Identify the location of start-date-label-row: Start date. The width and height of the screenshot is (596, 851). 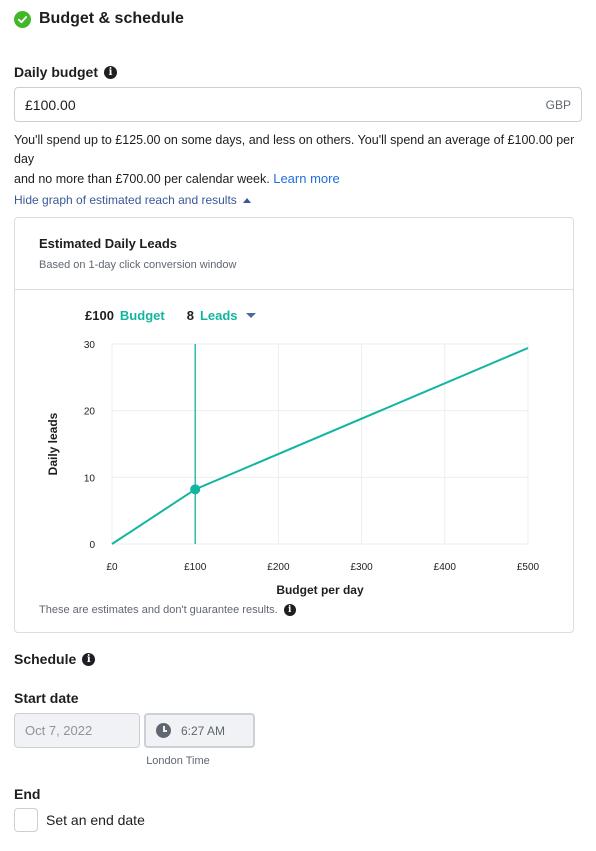
(46, 698).